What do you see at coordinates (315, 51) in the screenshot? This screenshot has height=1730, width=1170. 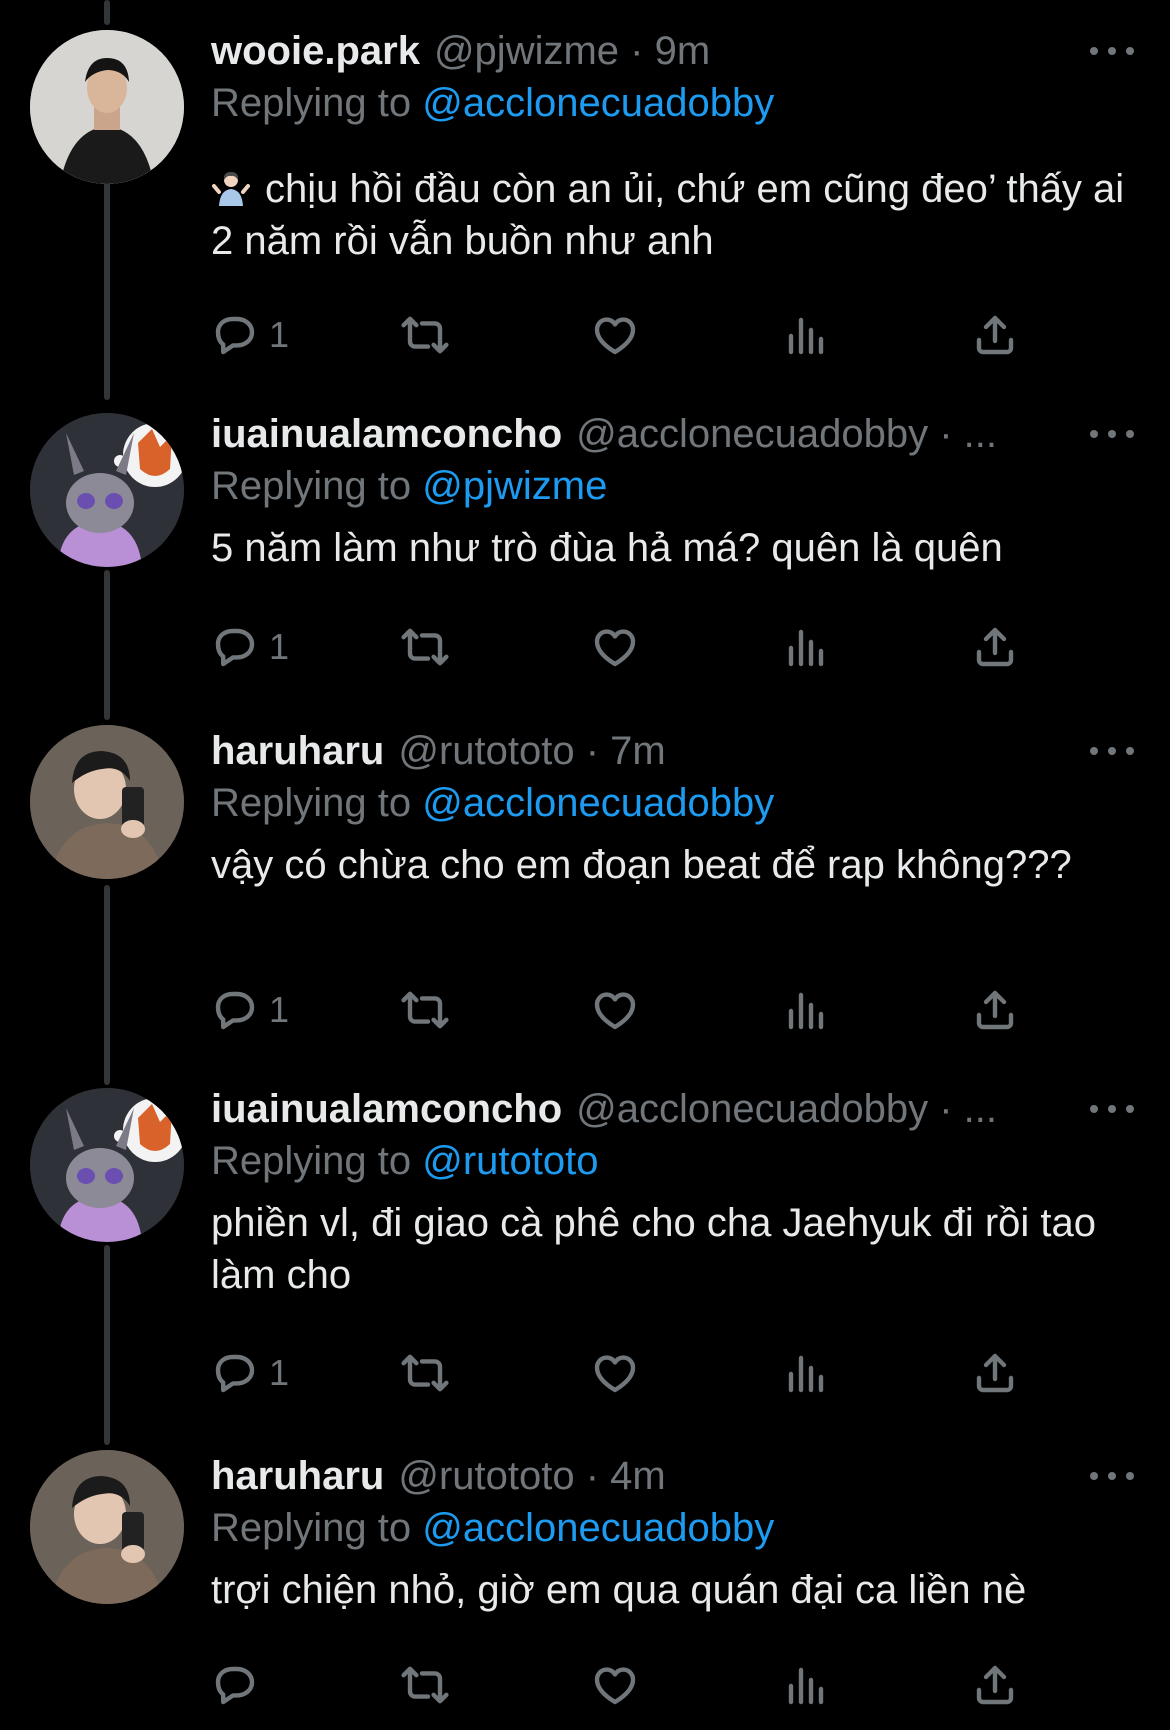 I see `display-name: wooie.park` at bounding box center [315, 51].